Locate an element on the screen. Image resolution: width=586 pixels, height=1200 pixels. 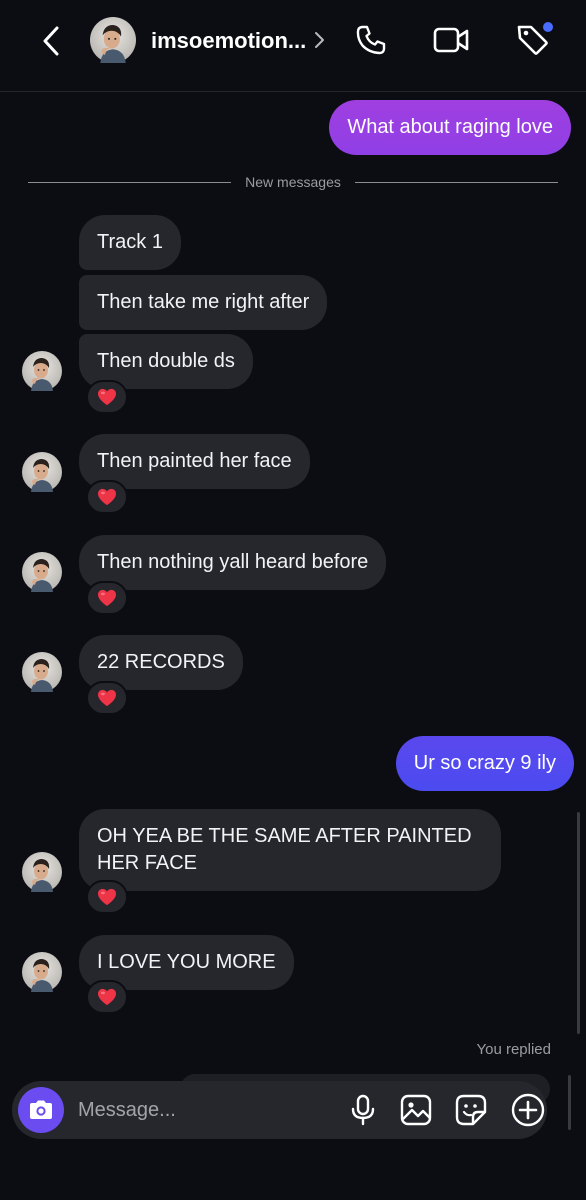
camera-icon is located at coordinates (41, 1109).